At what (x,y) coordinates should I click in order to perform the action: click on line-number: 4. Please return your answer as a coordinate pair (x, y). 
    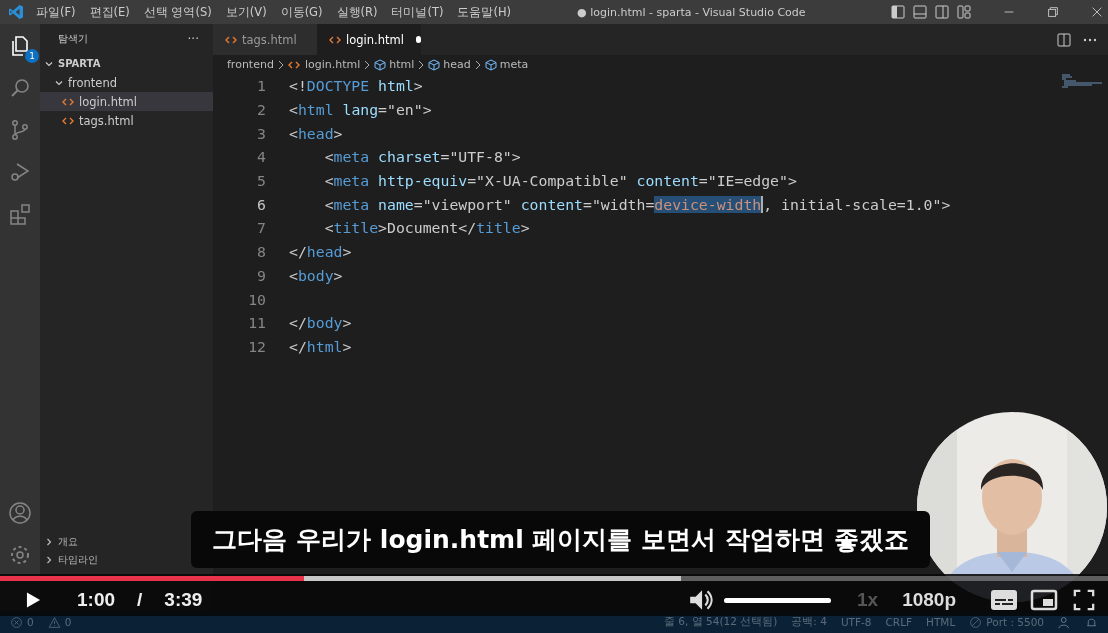
    Looking at the image, I should click on (261, 157).